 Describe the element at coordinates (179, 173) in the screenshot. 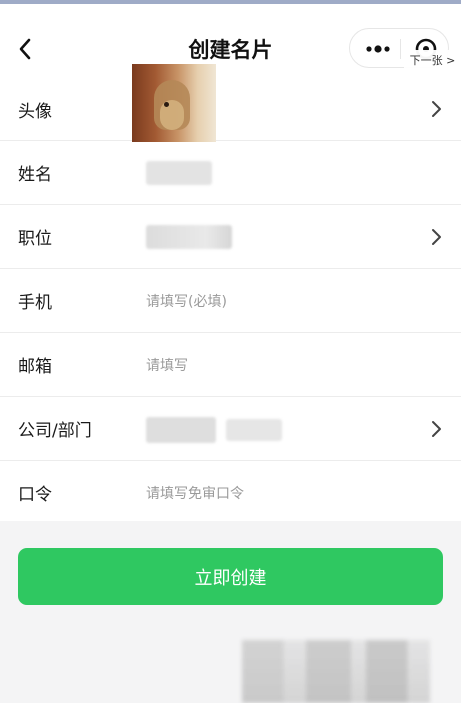

I see `name-value-redacted` at that location.